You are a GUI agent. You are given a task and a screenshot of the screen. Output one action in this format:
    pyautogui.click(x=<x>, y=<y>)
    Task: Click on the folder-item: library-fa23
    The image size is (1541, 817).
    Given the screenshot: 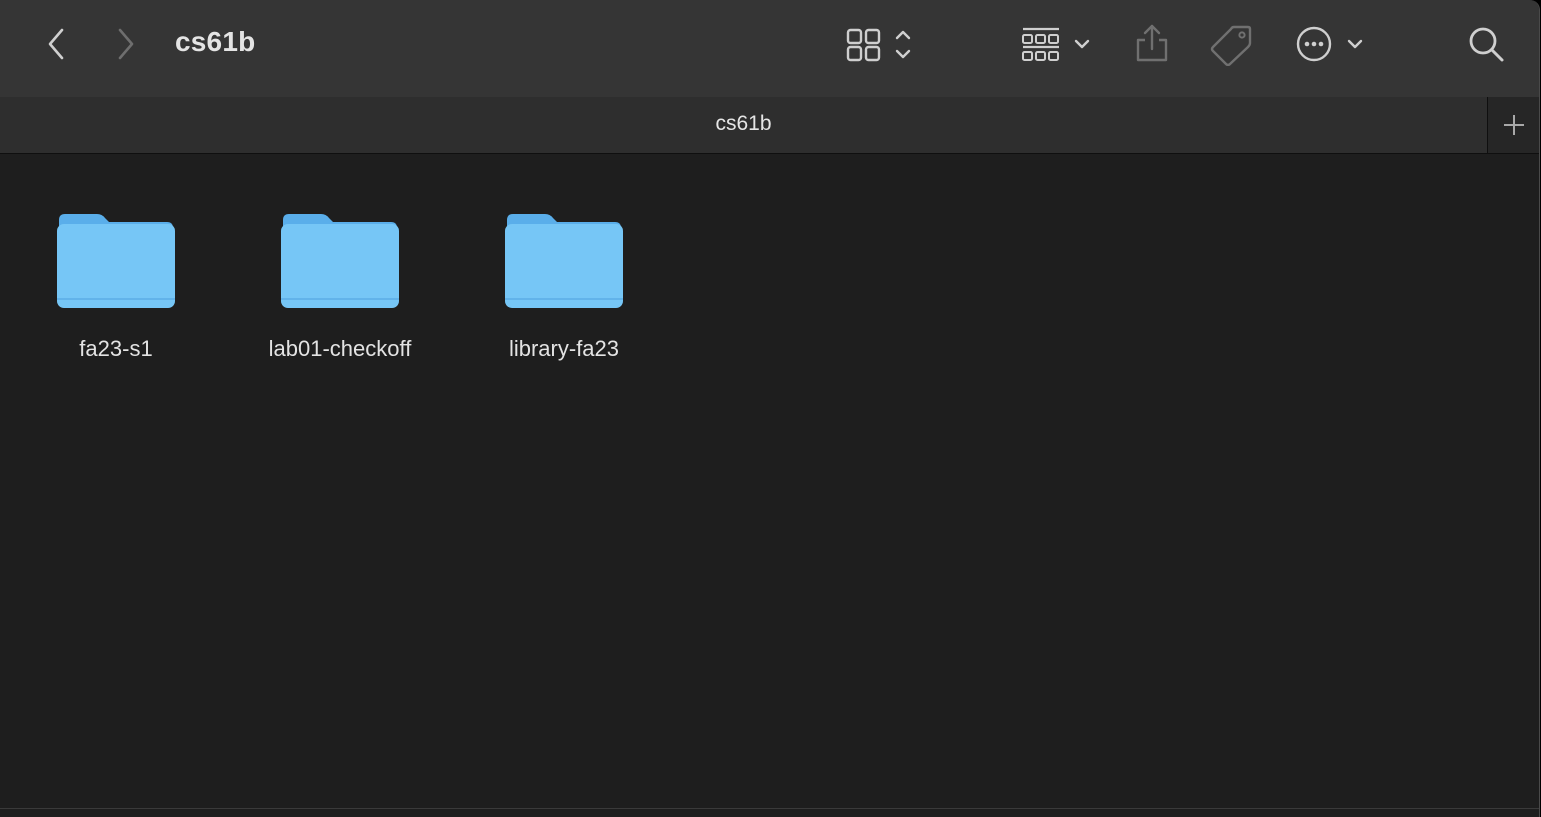 What is the action you would take?
    pyautogui.click(x=564, y=284)
    